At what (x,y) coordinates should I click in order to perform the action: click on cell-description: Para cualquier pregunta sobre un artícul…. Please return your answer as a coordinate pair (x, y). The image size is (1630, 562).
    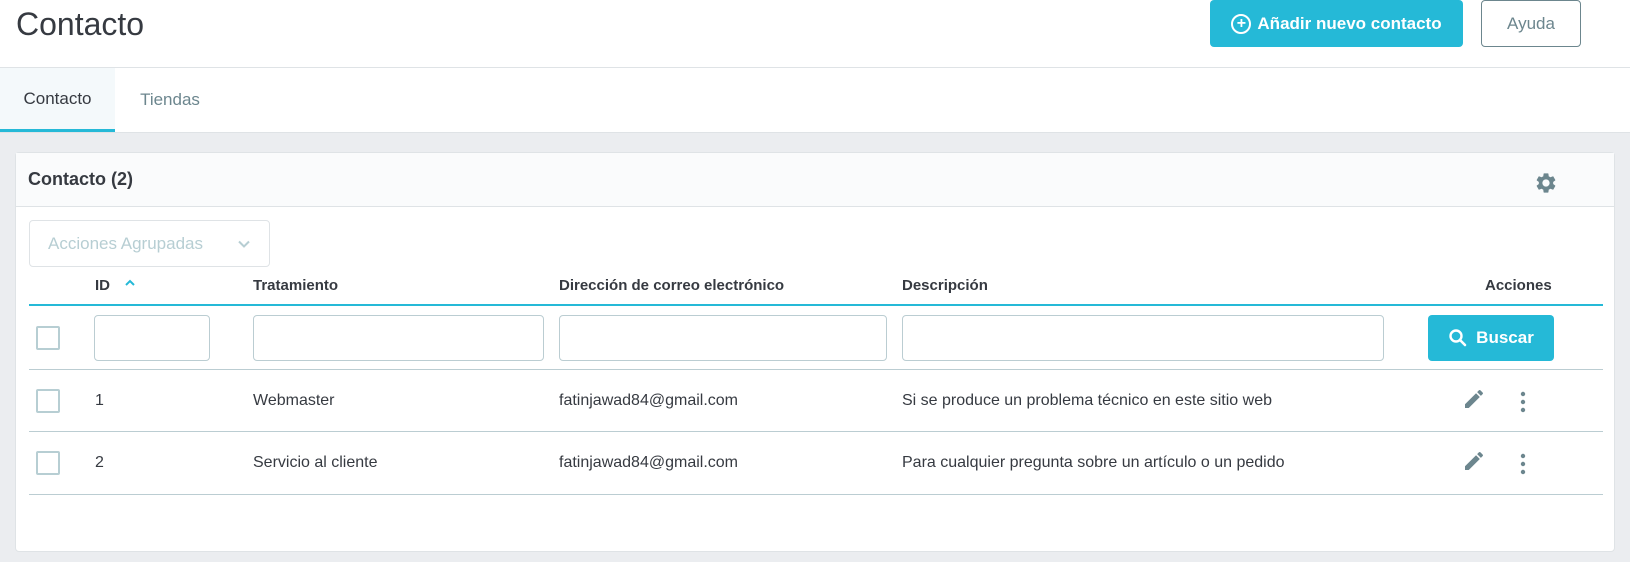
    Looking at the image, I should click on (1093, 462).